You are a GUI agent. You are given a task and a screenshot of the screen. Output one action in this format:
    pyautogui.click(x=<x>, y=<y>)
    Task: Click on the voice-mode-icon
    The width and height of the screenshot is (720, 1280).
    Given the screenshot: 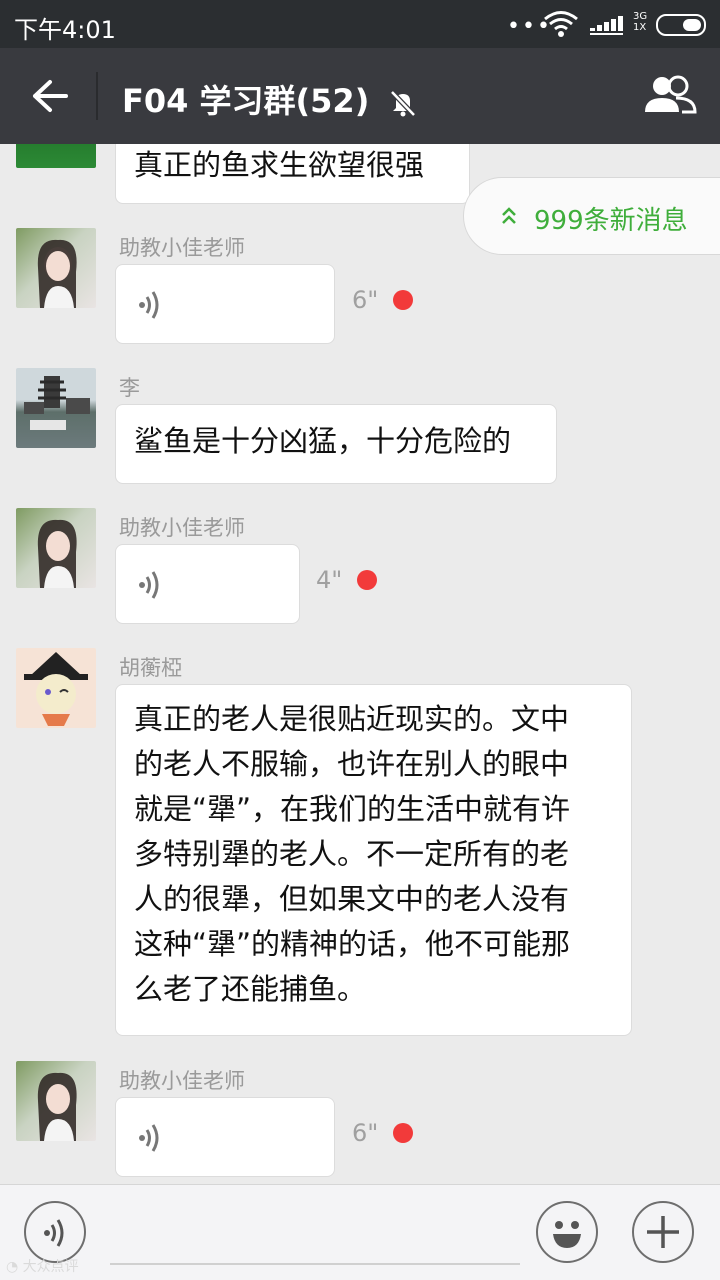 What is the action you would take?
    pyautogui.click(x=54, y=1233)
    